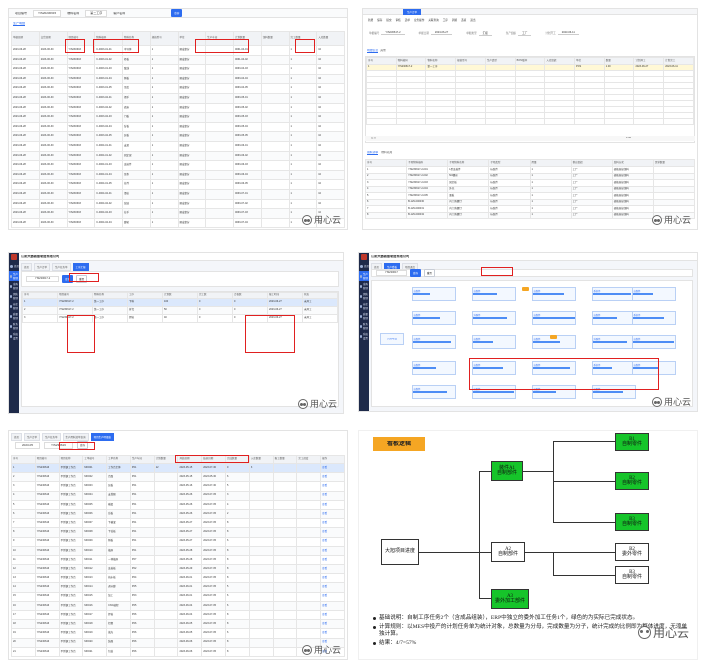  I want to click on field-value: YIS230617-2, so click(393, 33).